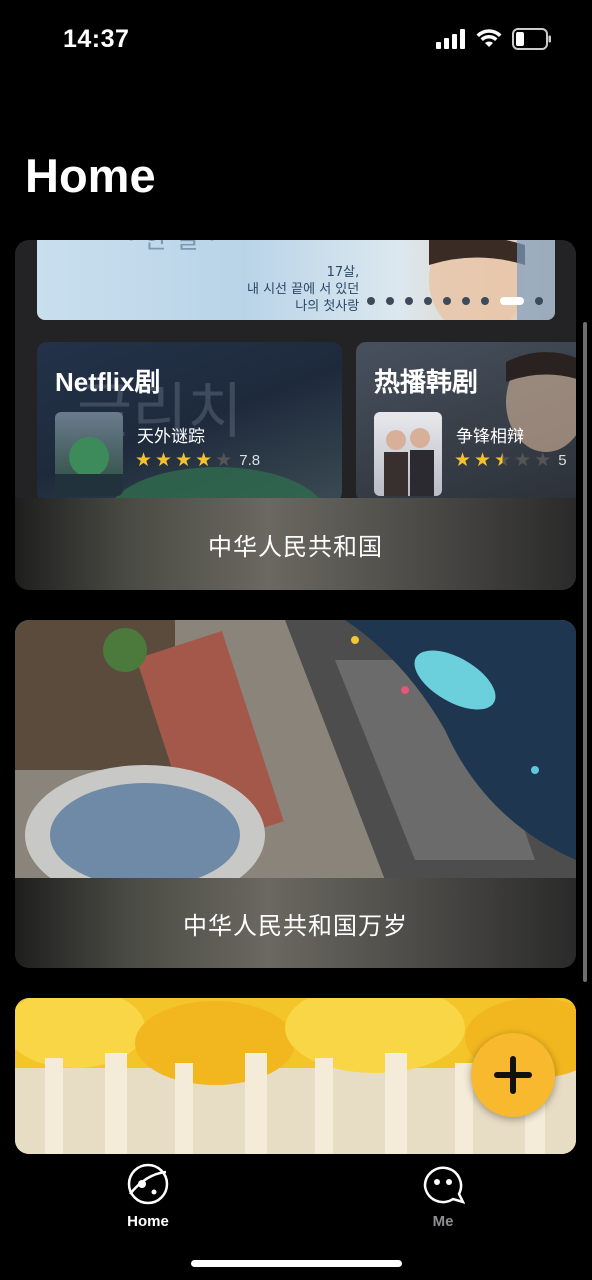  Describe the element at coordinates (148, 1184) in the screenshot. I see `planet-icon` at that location.